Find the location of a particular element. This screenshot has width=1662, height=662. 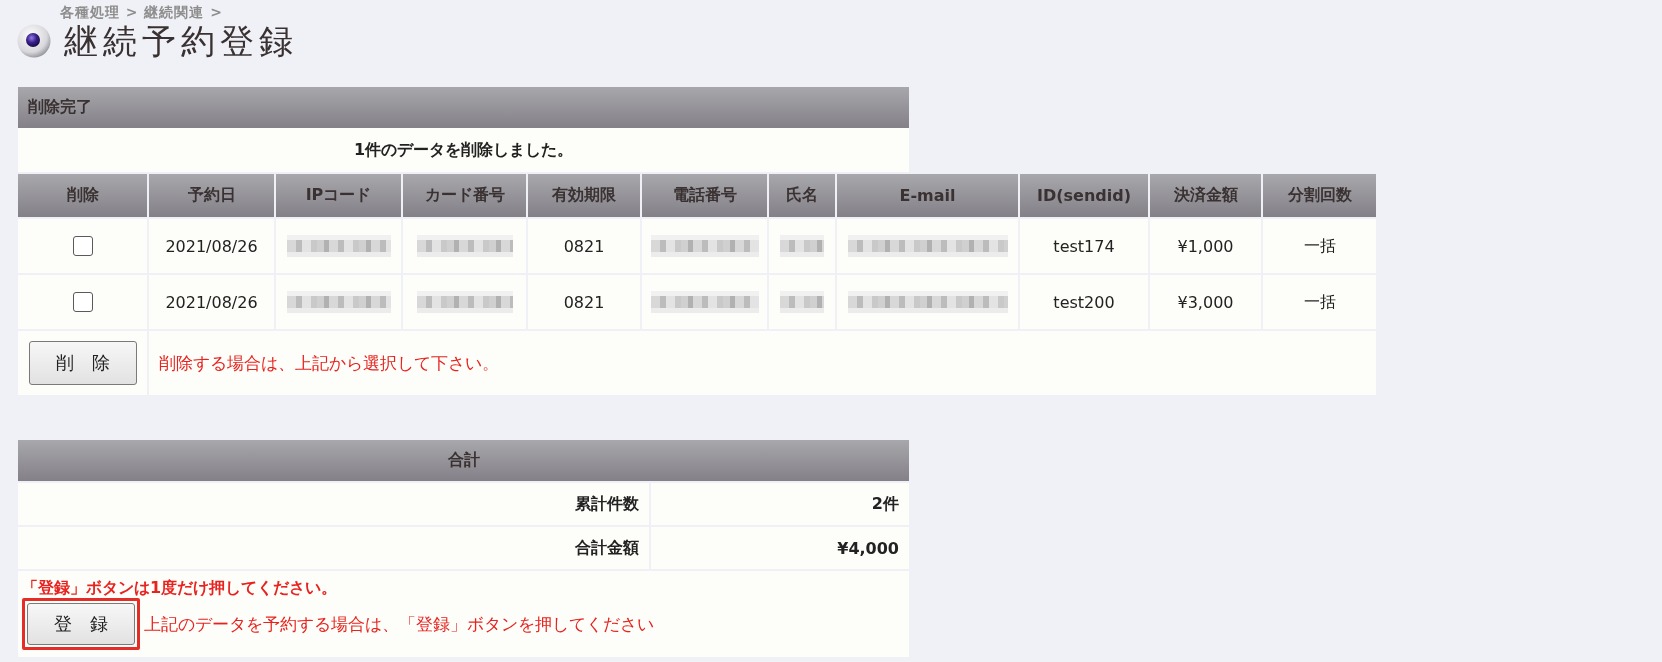

summary-value: 2件 is located at coordinates (780, 504).